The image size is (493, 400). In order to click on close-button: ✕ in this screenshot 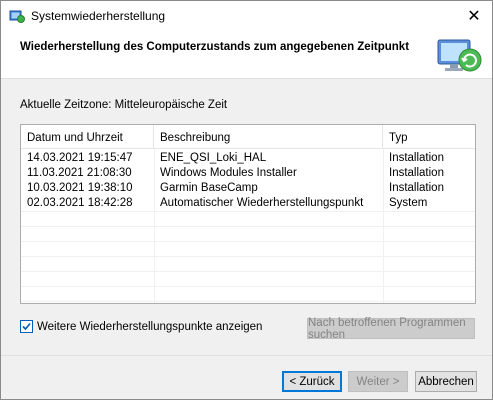, I will do `click(474, 15)`.